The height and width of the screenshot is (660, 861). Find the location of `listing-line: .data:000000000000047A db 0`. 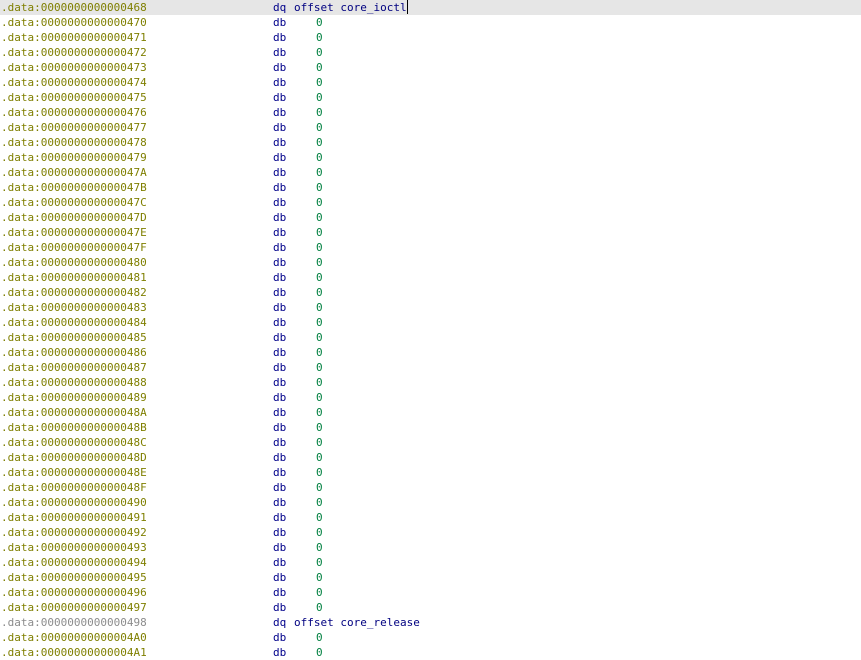

listing-line: .data:000000000000047A db 0 is located at coordinates (430, 172).